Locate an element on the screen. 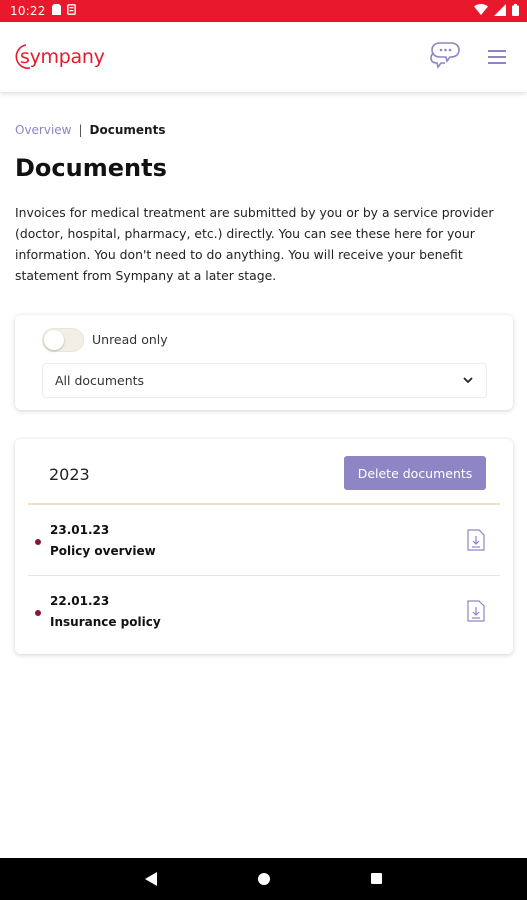 The width and height of the screenshot is (527, 900). sympany-logo: sympany is located at coordinates (59, 57).